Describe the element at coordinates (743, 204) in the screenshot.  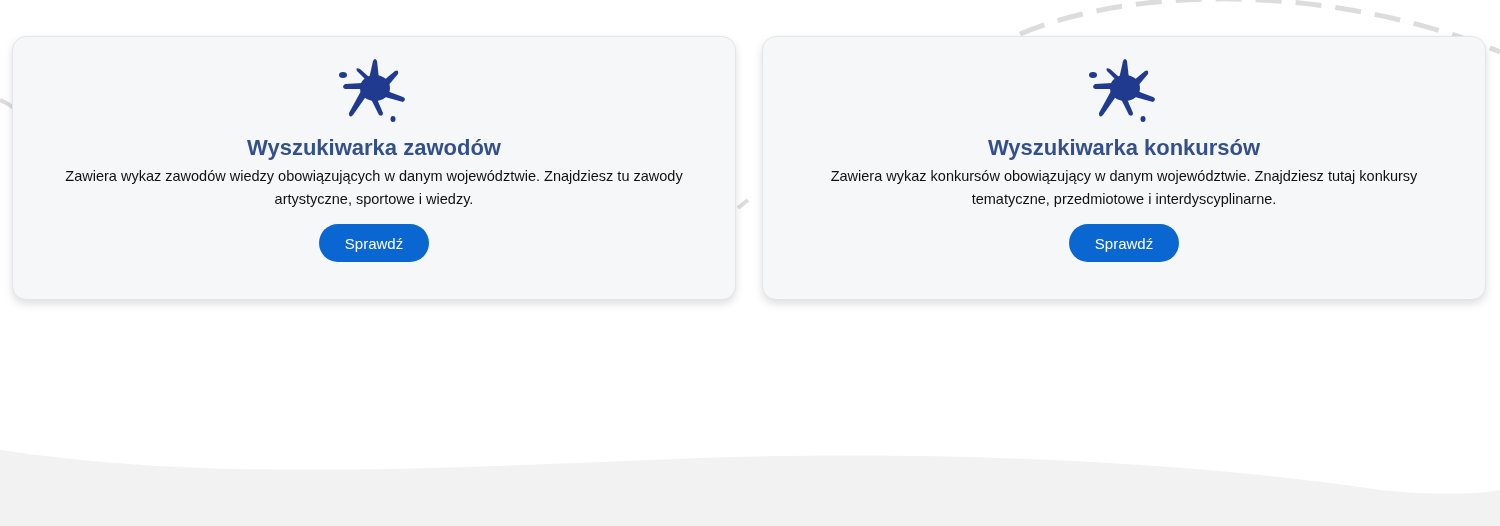
I see `dashed-line` at that location.